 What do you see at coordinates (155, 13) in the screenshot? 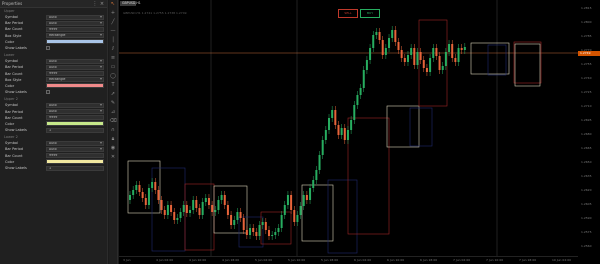
I see `chart-ohlc-info: GBPUSD,H1 1.2741 1.2755 1.2738 1.2749` at bounding box center [155, 13].